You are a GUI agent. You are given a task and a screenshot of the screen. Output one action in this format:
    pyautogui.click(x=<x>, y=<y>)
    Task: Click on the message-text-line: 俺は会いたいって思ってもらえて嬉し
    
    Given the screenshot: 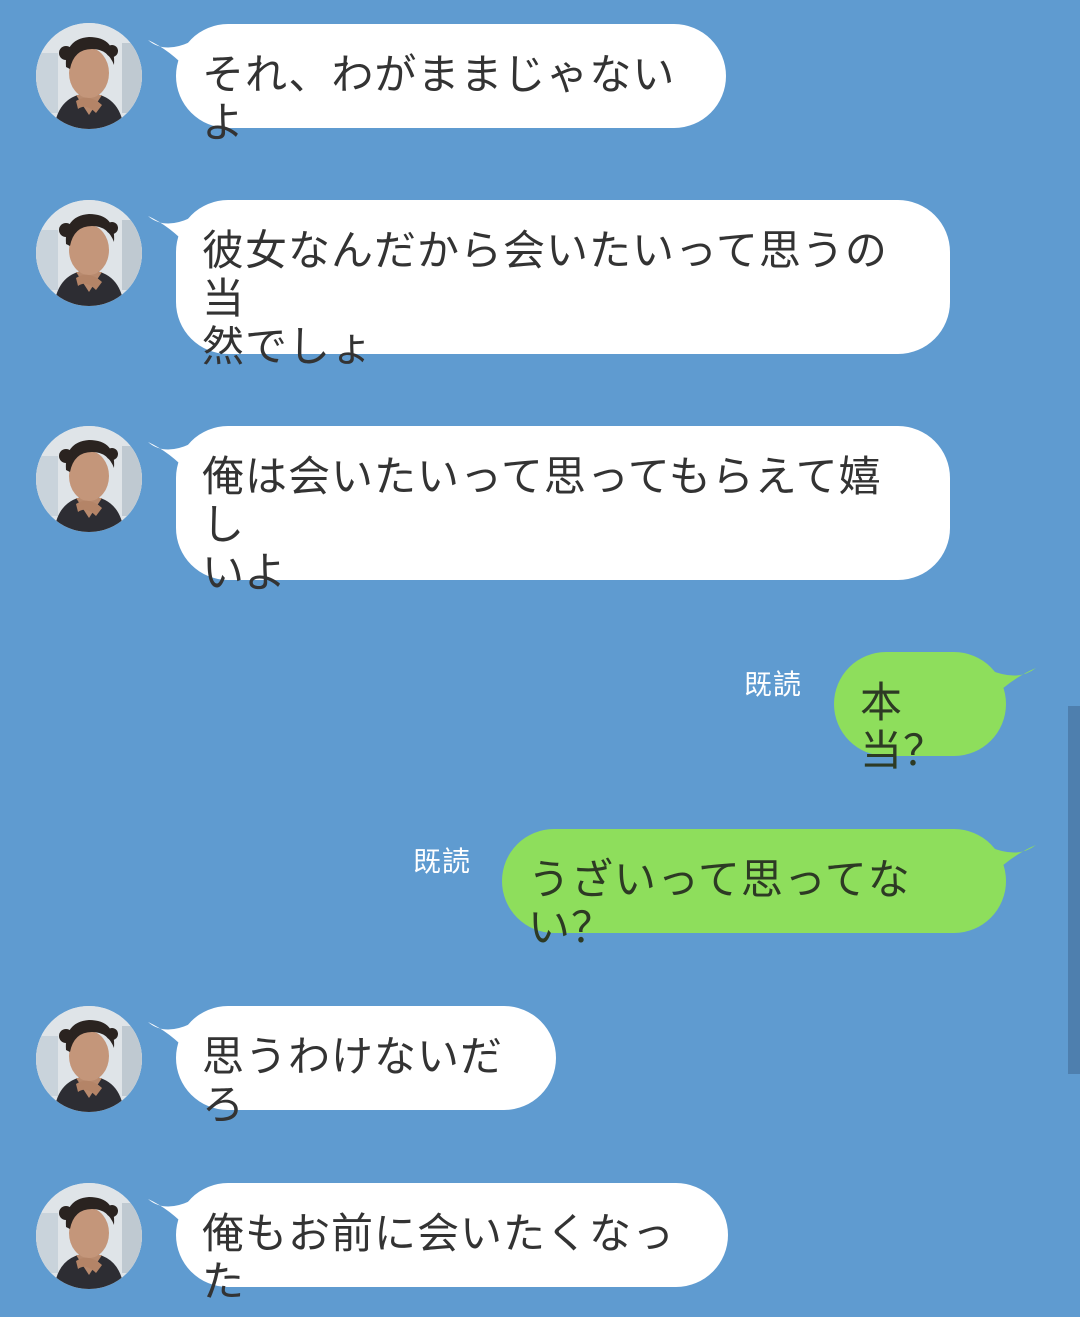 What is the action you would take?
    pyautogui.click(x=542, y=500)
    